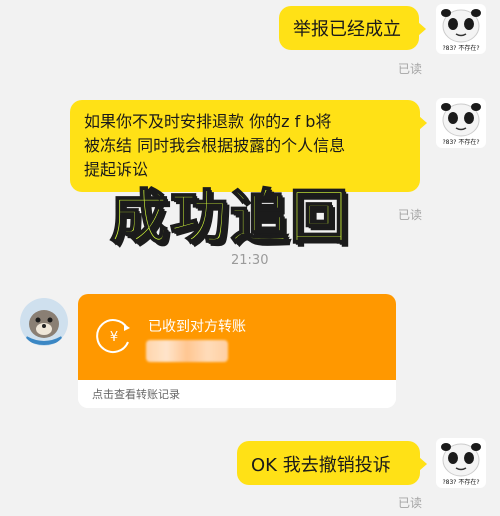 This screenshot has width=500, height=516. Describe the element at coordinates (461, 29) in the screenshot. I see `avatar-me-1: ?83? 不存在?` at that location.